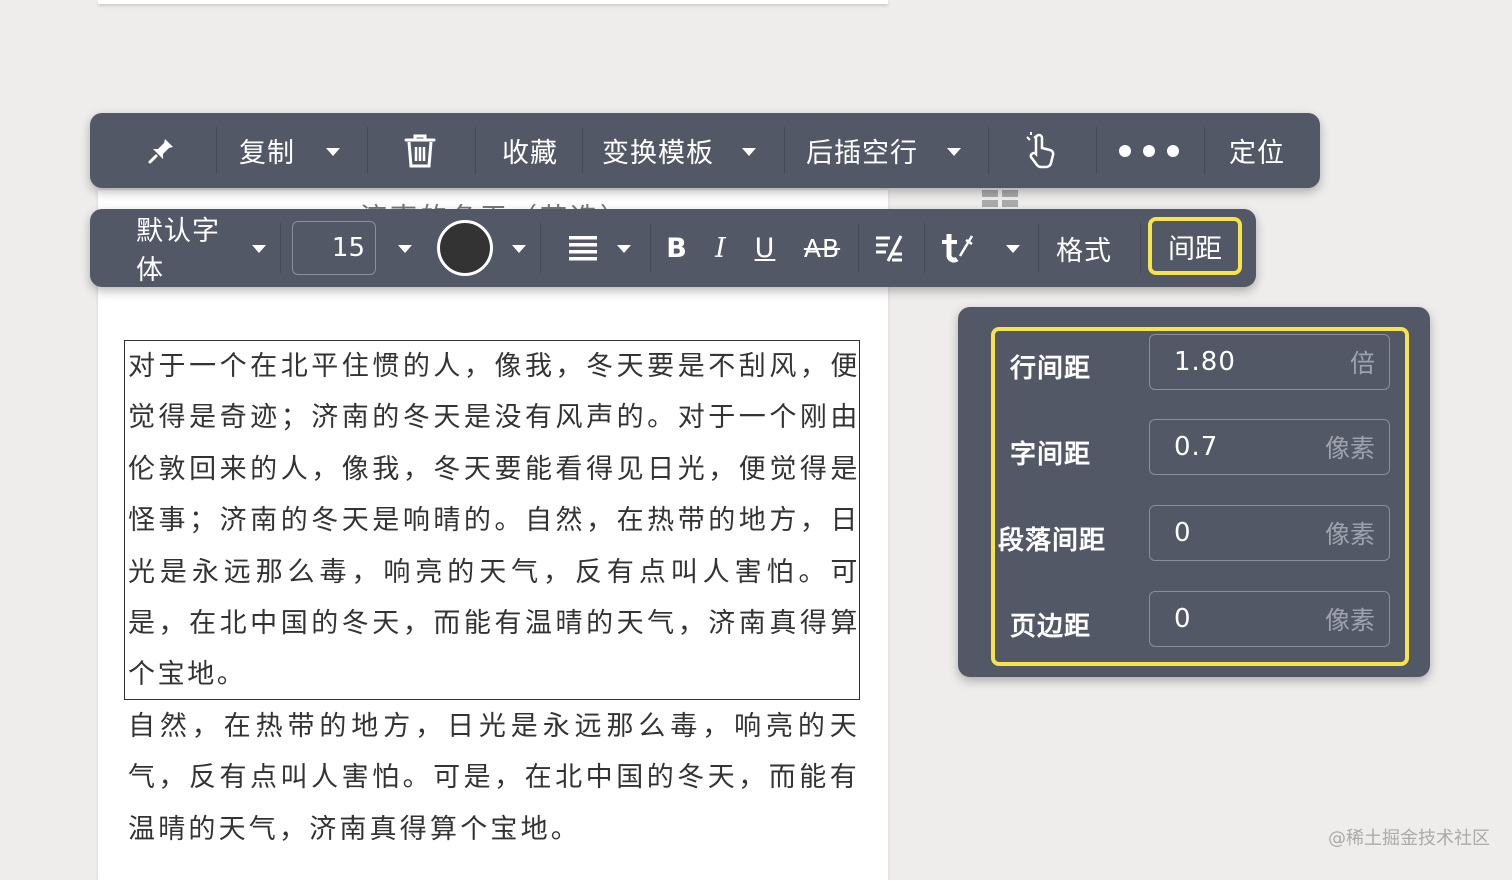 The height and width of the screenshot is (880, 1512). Describe the element at coordinates (1269, 362) in the screenshot. I see `line-spacing-input: 1.80 倍` at that location.